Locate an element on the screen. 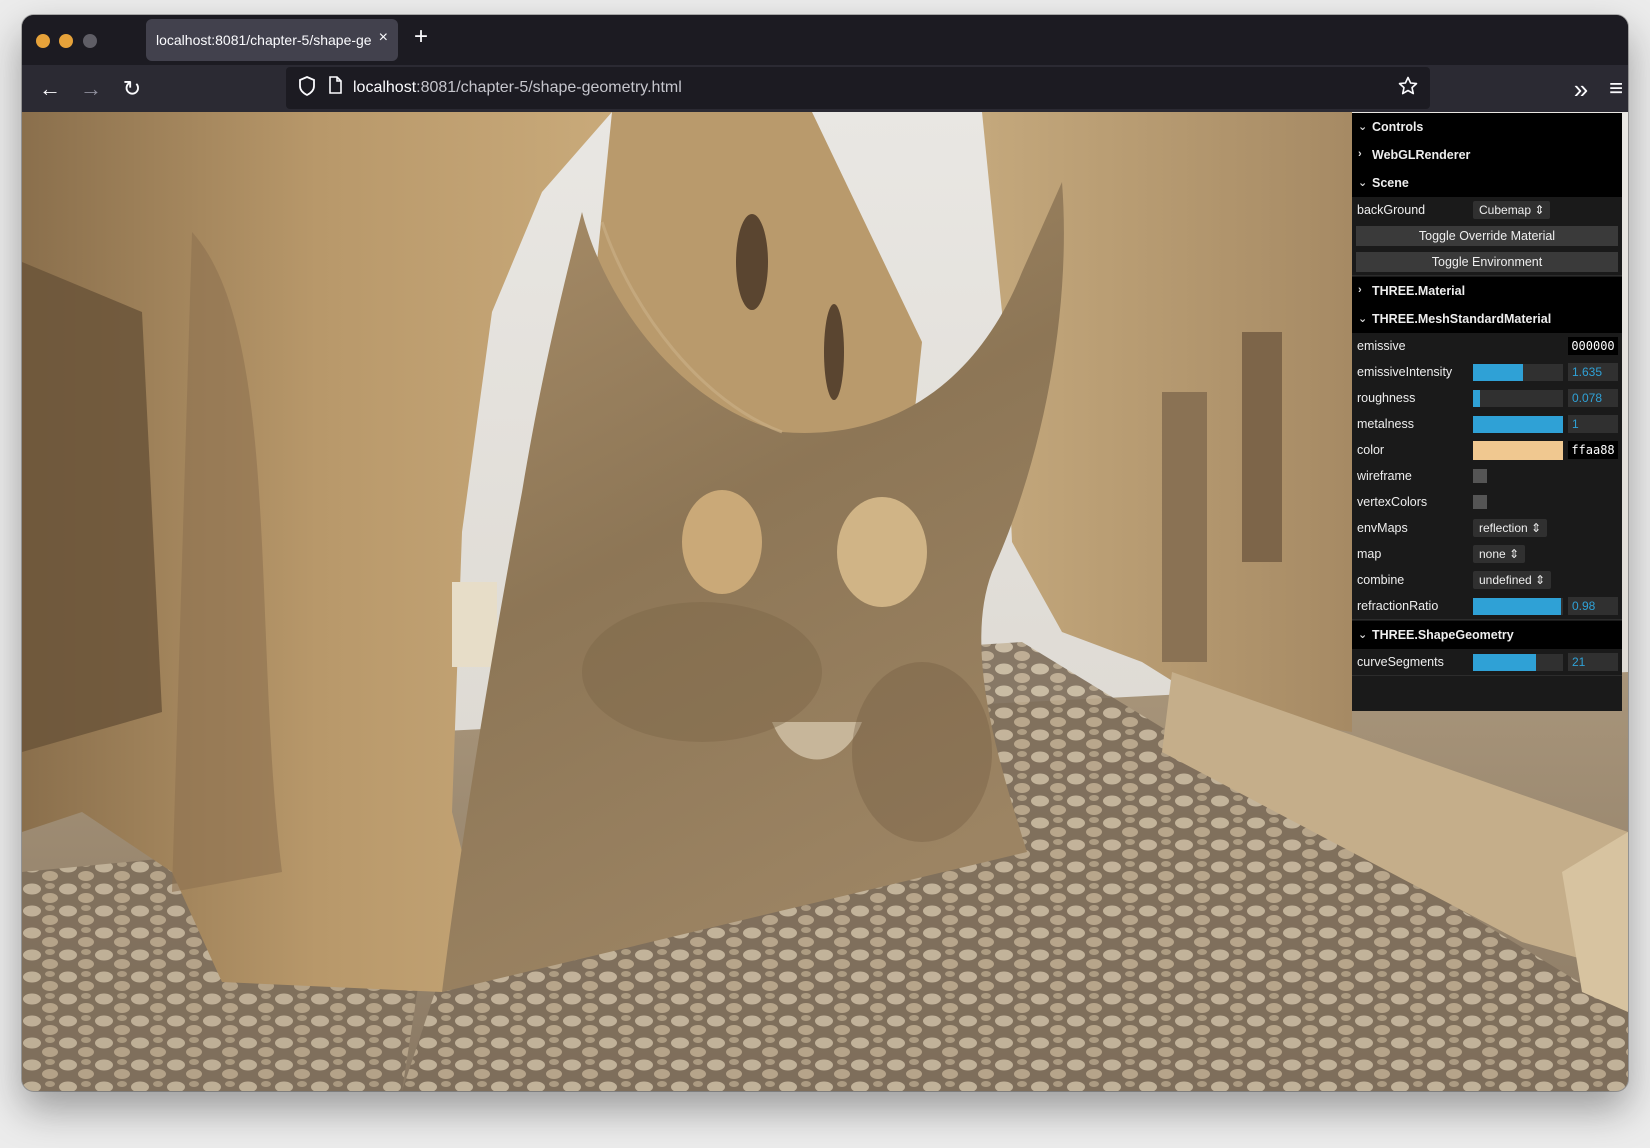  url-path: :8081/chapter-5/shape-geometry.html is located at coordinates (549, 87).